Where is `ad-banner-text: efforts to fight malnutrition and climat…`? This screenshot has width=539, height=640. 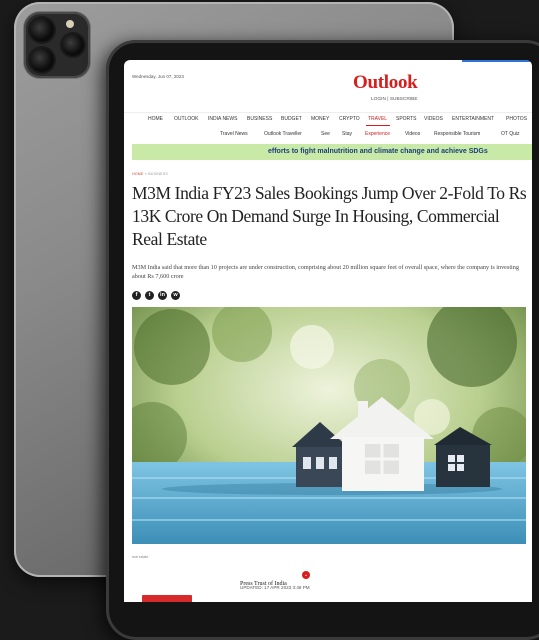 ad-banner-text: efforts to fight malnutrition and climat… is located at coordinates (378, 151).